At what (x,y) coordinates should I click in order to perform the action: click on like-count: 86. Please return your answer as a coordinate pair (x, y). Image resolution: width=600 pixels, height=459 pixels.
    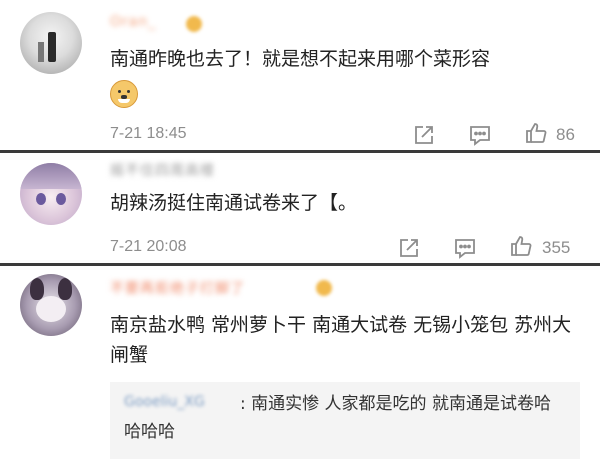
    Looking at the image, I should click on (565, 134).